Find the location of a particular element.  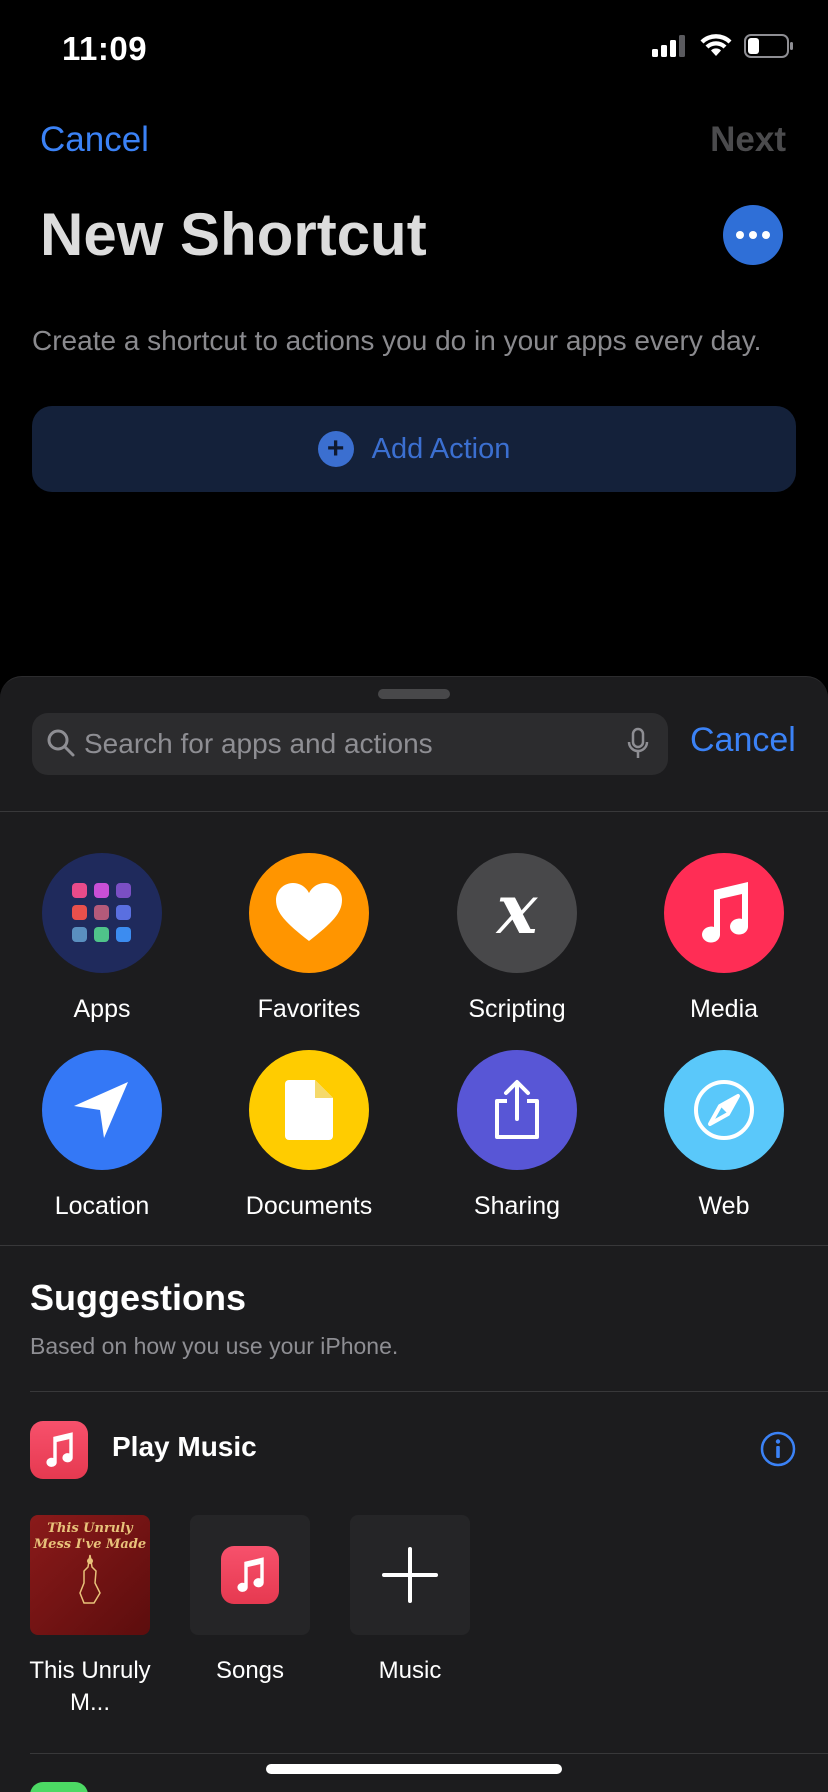

category-sharing: Sharing is located at coordinates (517, 1135).